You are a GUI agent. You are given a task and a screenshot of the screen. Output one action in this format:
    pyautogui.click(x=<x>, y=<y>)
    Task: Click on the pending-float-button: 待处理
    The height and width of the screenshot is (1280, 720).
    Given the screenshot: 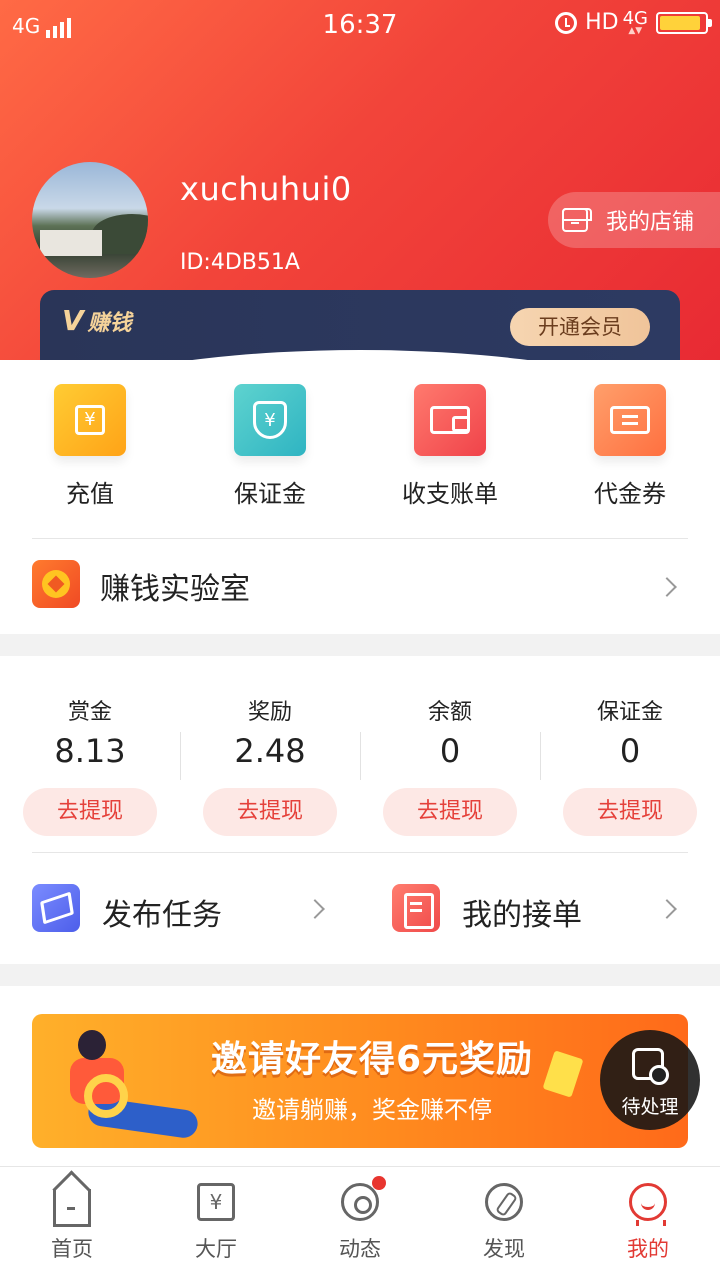 What is the action you would take?
    pyautogui.click(x=650, y=1080)
    